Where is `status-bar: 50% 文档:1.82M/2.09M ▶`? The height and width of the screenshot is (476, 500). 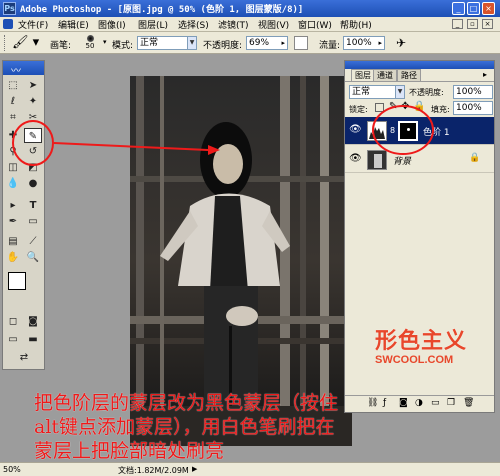 status-bar: 50% 文档:1.82M/2.09M ▶ is located at coordinates (250, 469).